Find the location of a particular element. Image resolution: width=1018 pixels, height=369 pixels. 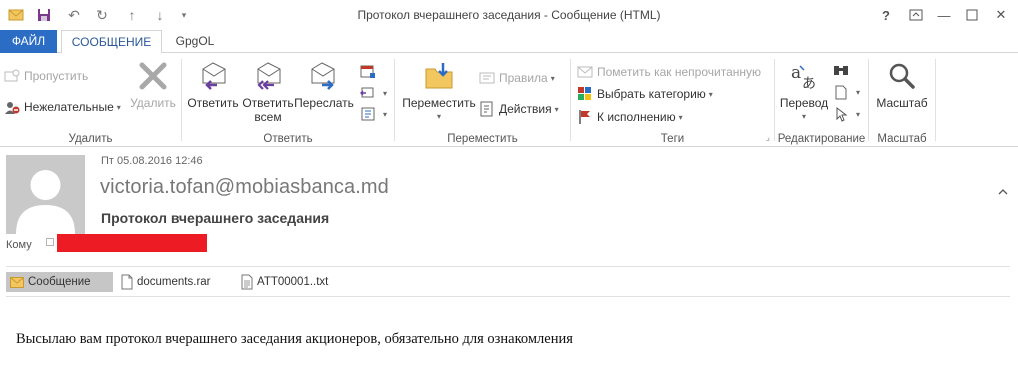

reply-all-label-line1: Ответить is located at coordinates (268, 103).